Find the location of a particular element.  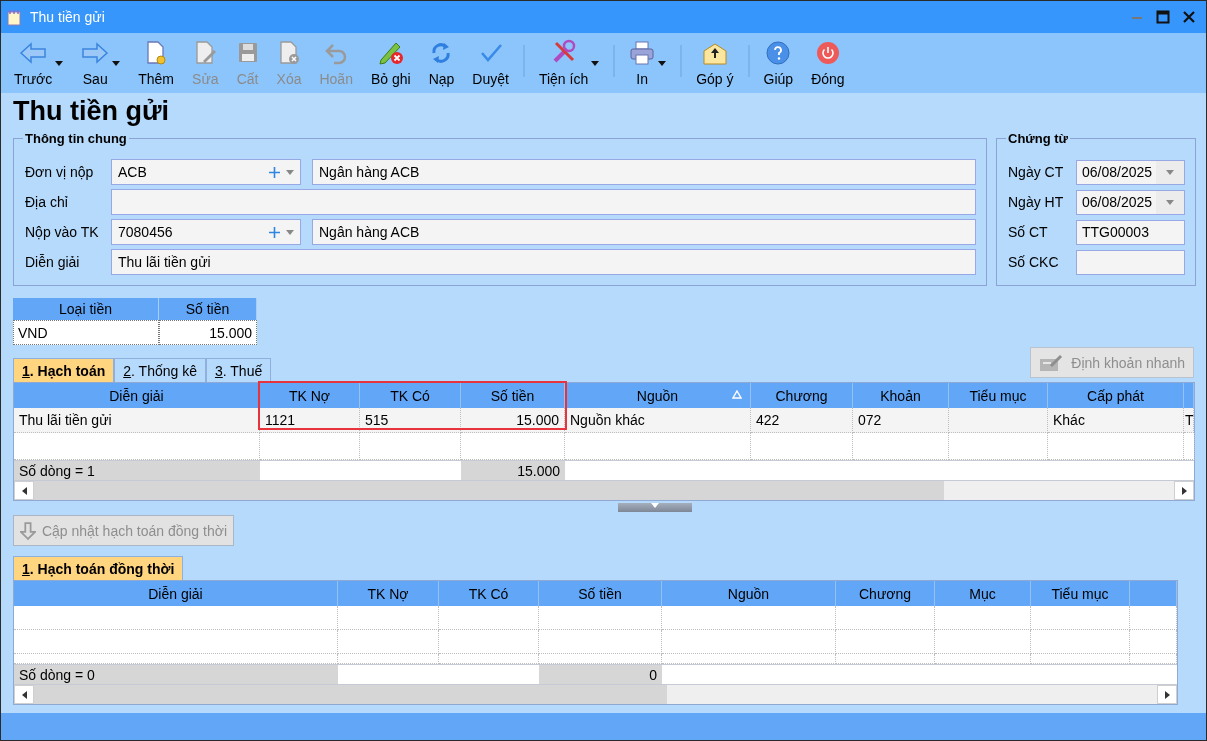

row-count-label: Số dòng = 0 is located at coordinates (176, 674).